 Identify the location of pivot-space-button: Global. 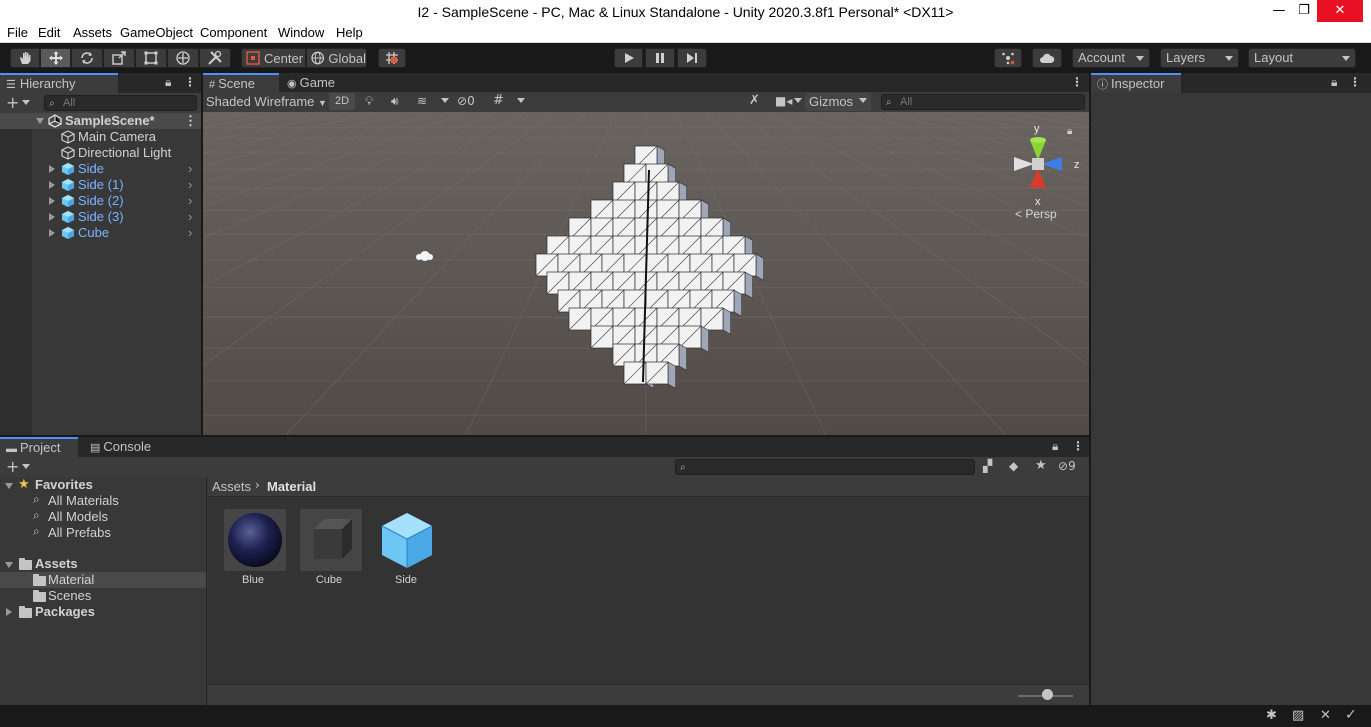
(336, 58).